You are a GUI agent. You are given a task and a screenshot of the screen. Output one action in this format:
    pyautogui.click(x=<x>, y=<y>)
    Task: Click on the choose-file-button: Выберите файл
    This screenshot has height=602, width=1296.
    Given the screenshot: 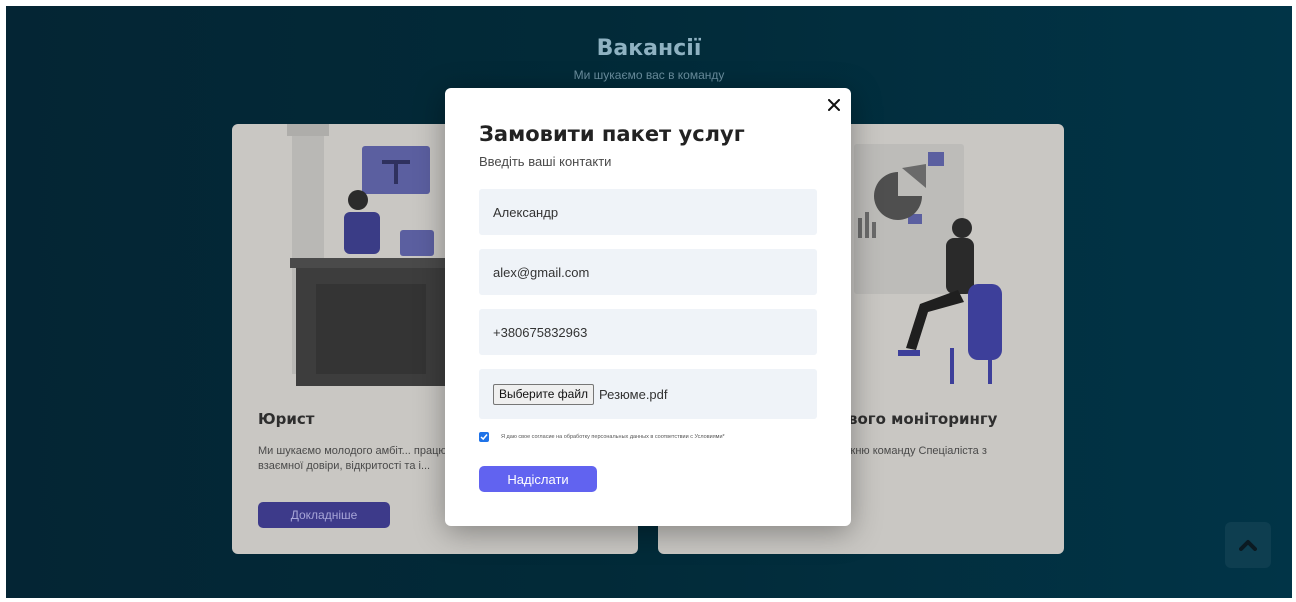 What is the action you would take?
    pyautogui.click(x=544, y=394)
    